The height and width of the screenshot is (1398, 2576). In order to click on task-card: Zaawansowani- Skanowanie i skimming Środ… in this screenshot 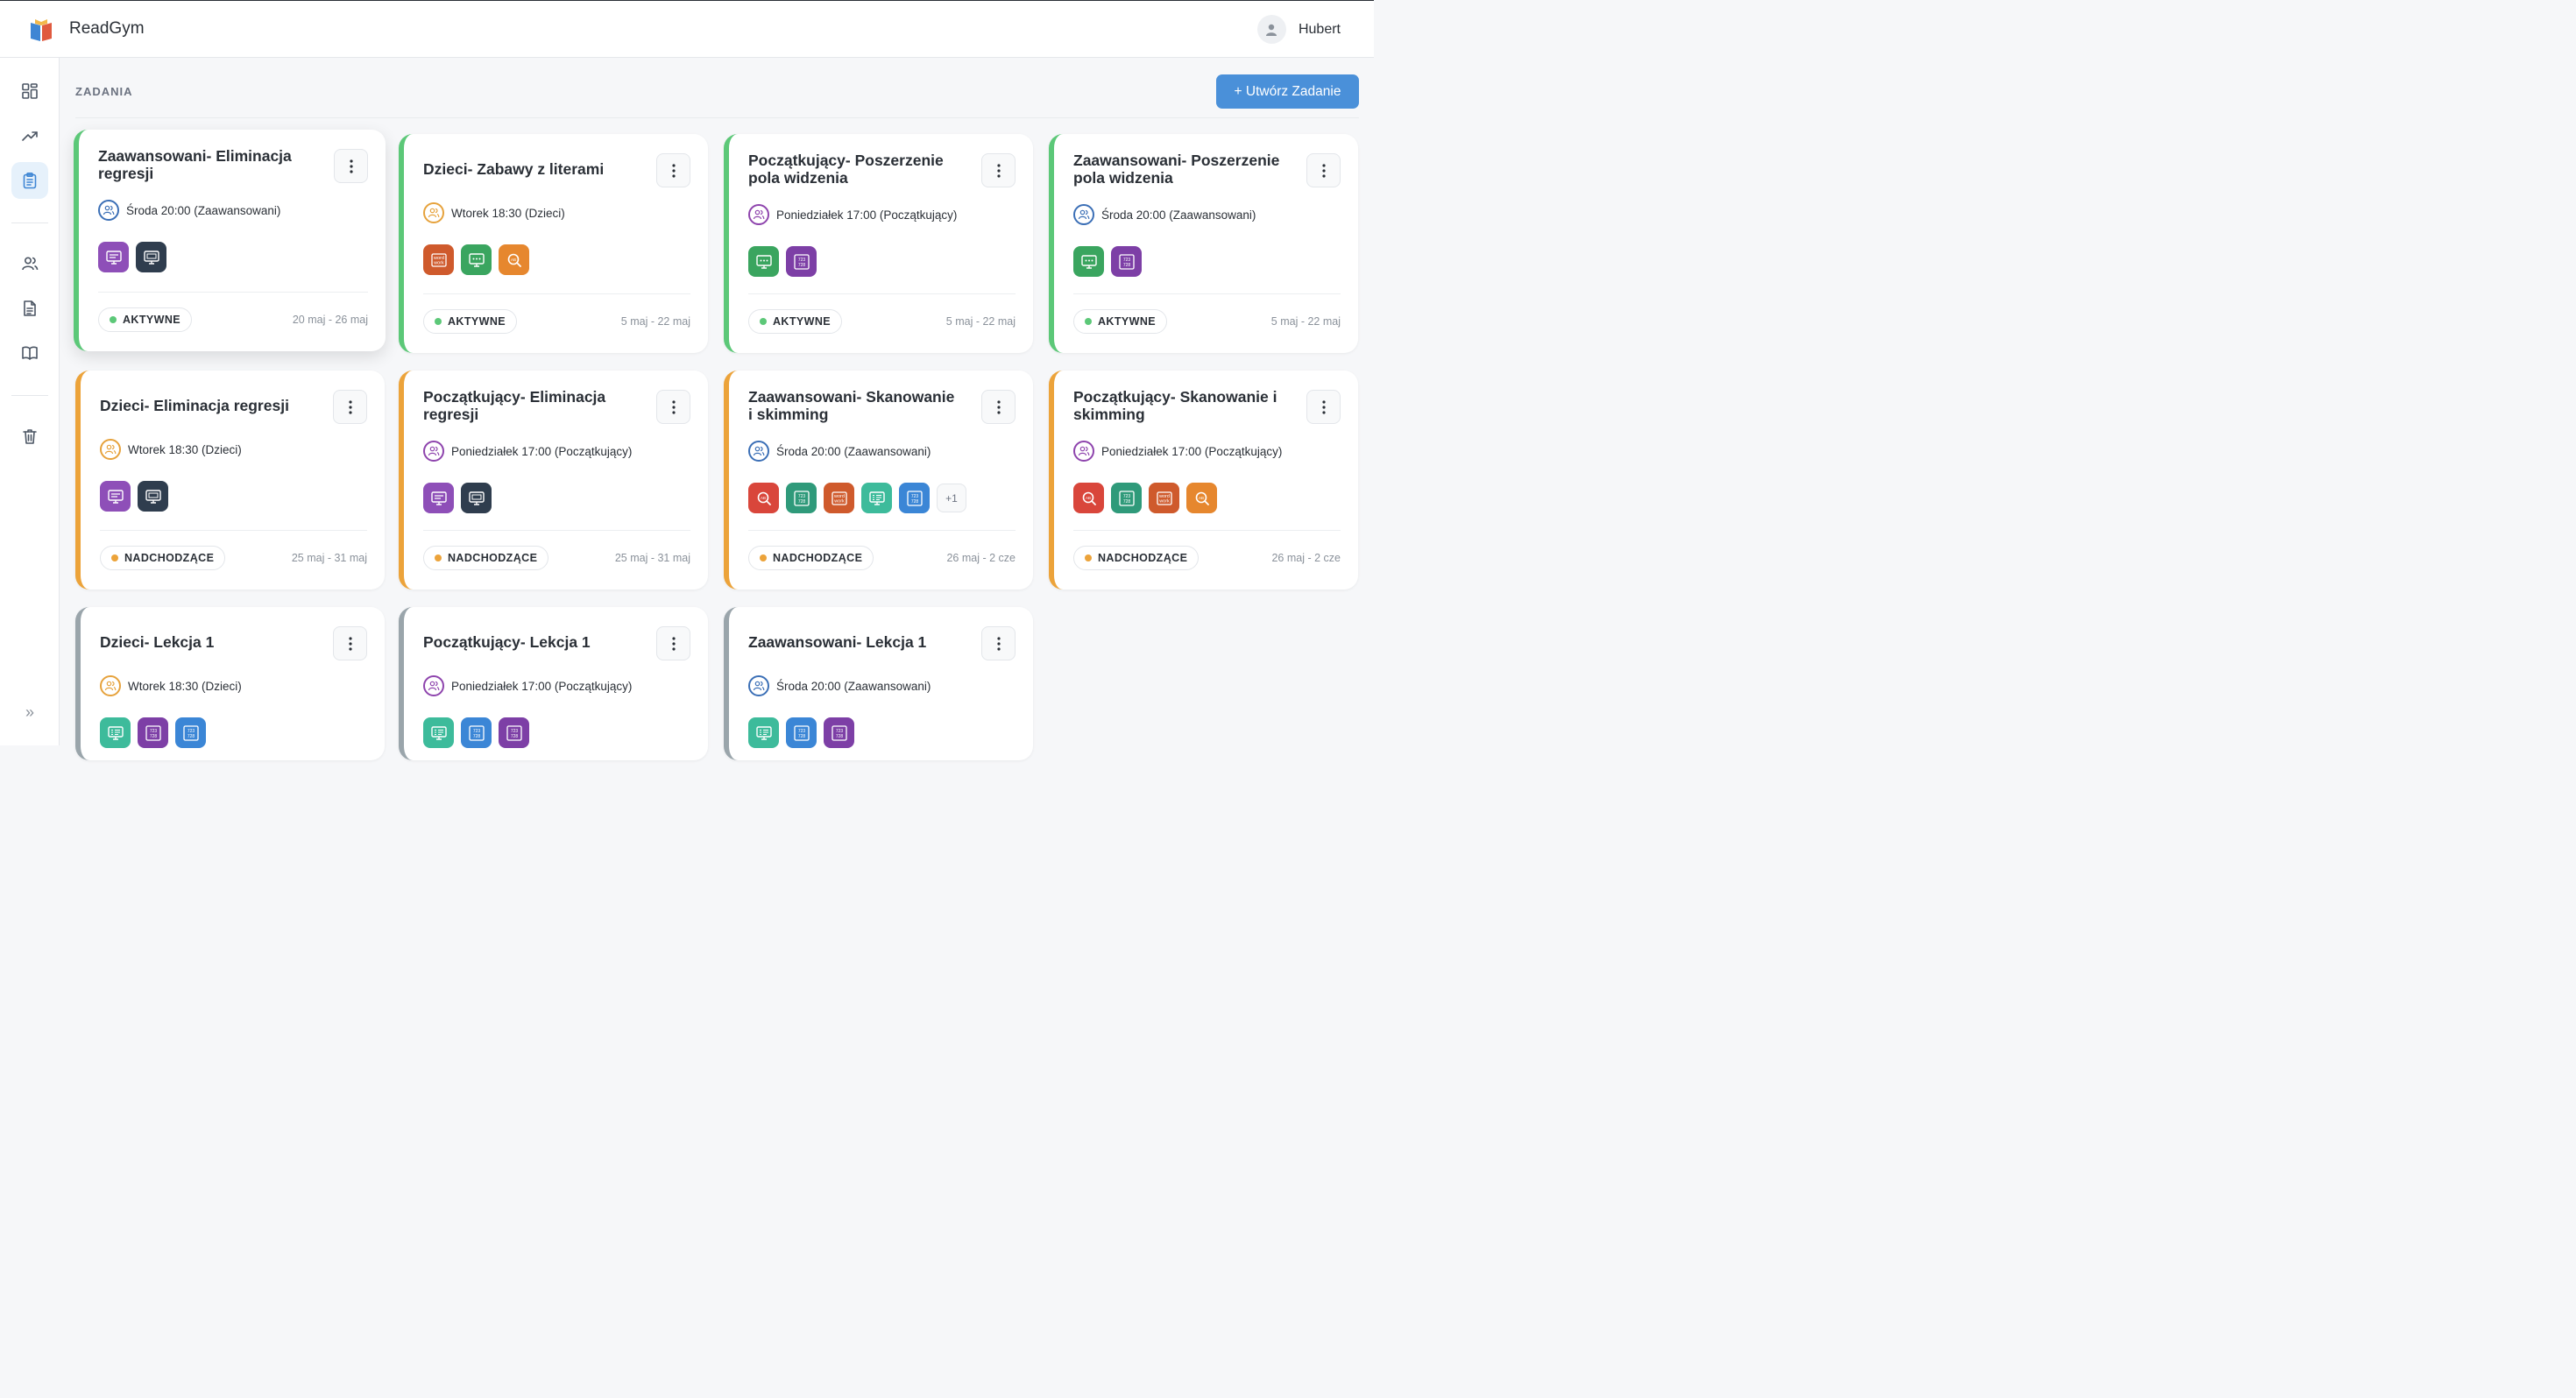, I will do `click(878, 480)`.